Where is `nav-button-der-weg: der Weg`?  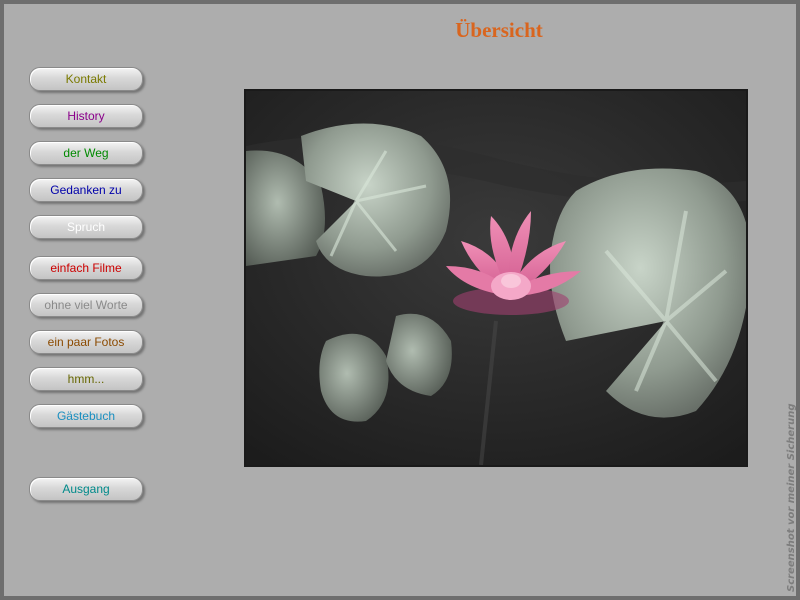 nav-button-der-weg: der Weg is located at coordinates (86, 153).